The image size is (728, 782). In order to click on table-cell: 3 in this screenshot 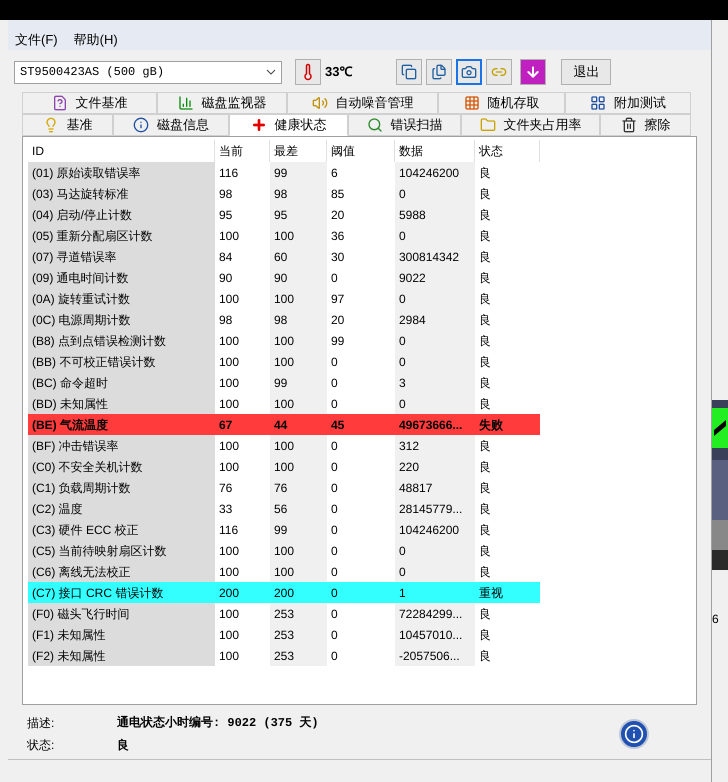, I will do `click(435, 382)`.